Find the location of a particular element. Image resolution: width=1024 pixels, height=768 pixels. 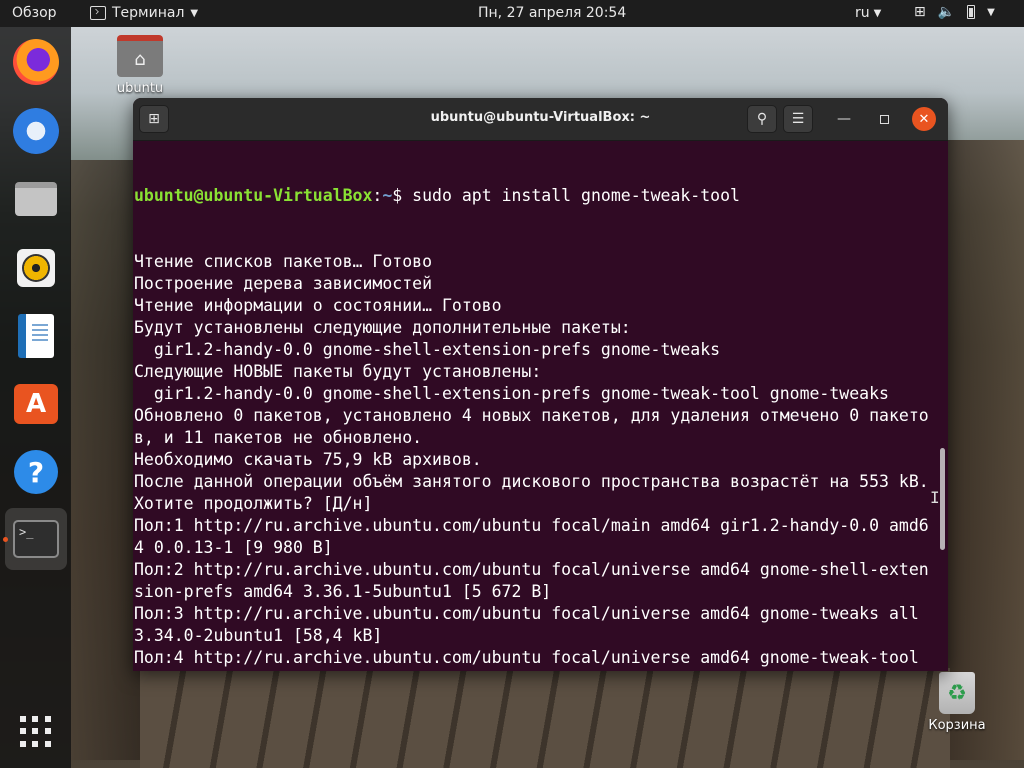

firefox-icon is located at coordinates (36, 62).